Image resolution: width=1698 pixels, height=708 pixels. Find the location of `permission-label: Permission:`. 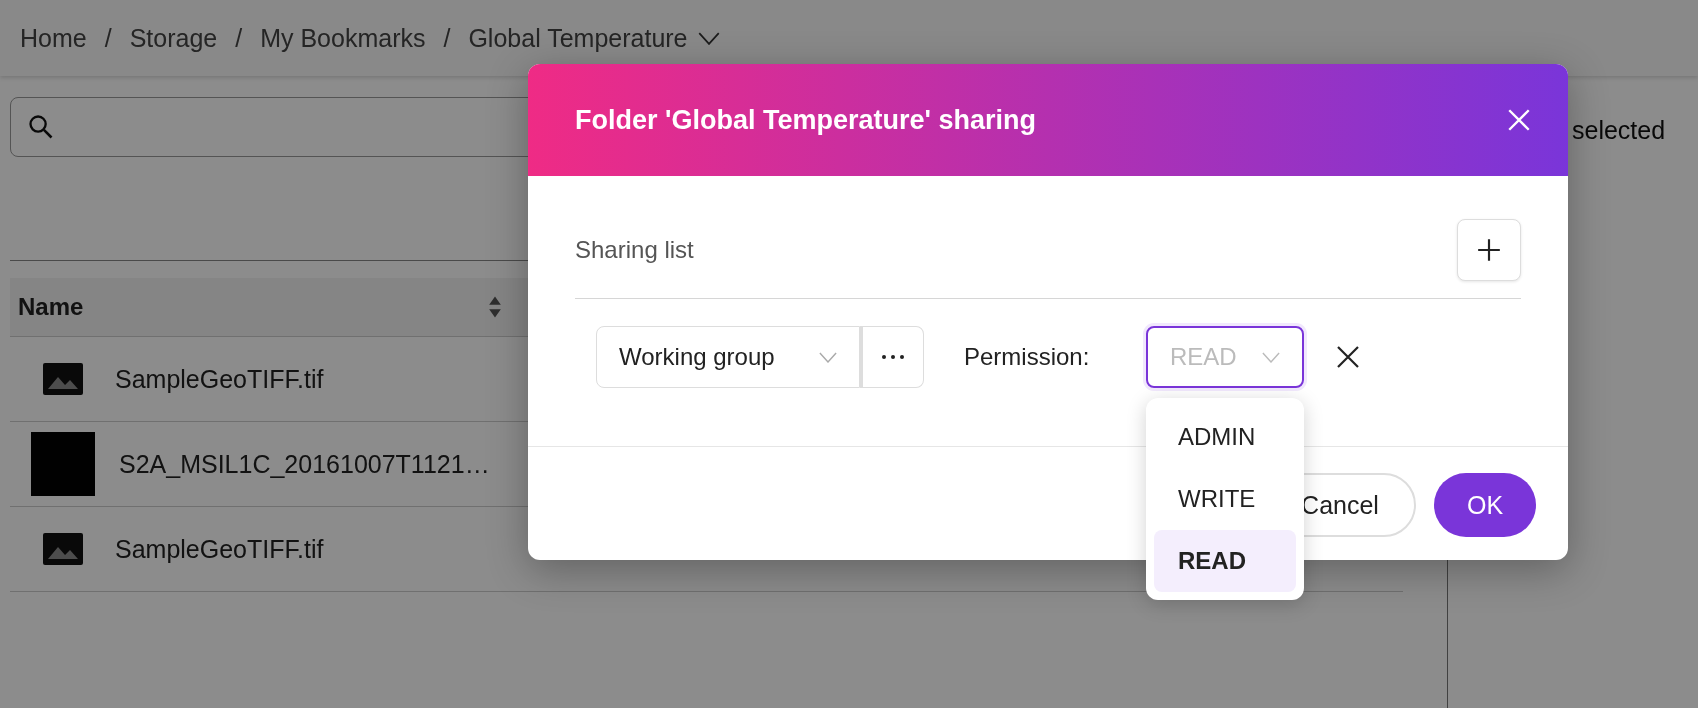

permission-label: Permission: is located at coordinates (1027, 357).